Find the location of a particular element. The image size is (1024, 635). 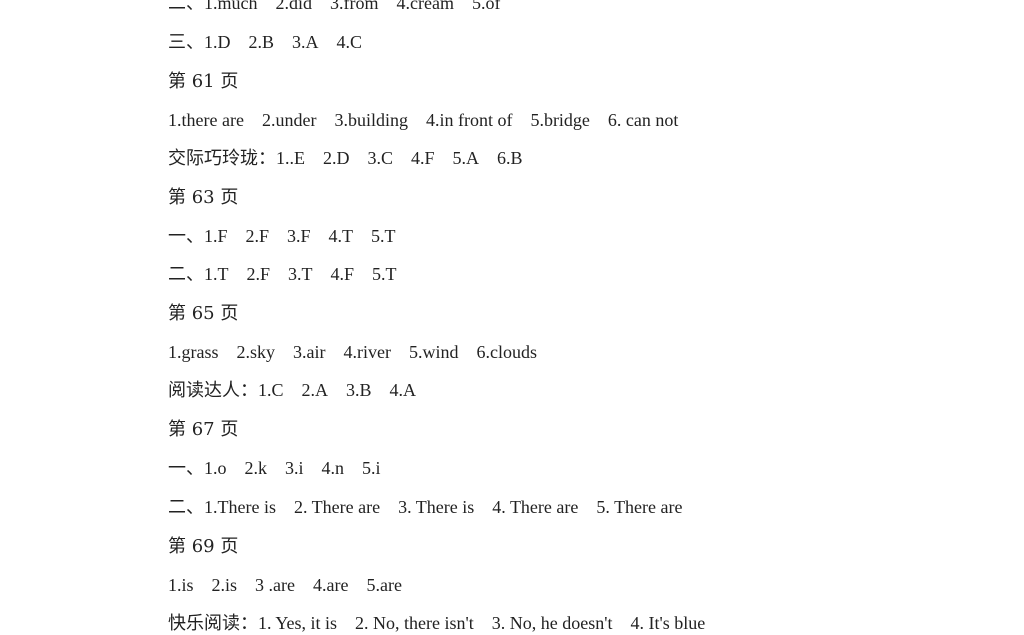

answer-line: 二、1.much 2.did 3.from 4.cream 5.of is located at coordinates (343, 7).